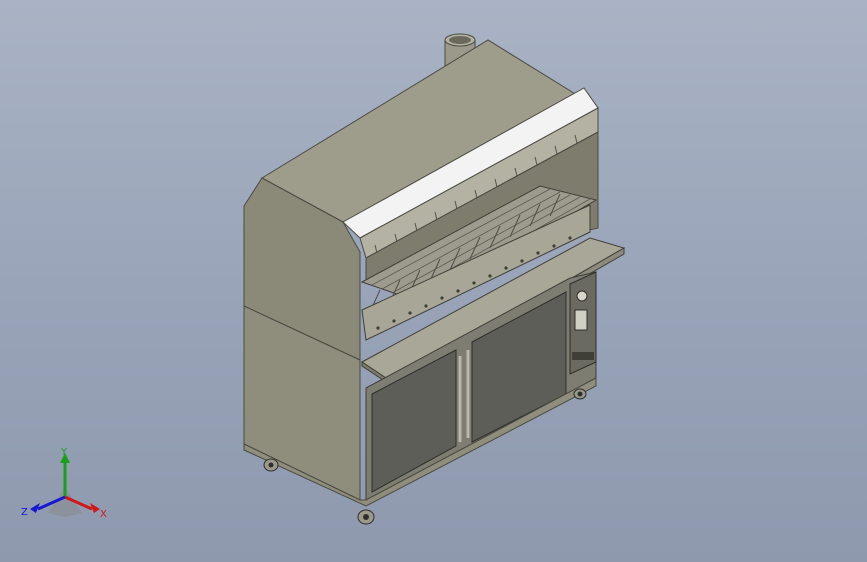  What do you see at coordinates (24, 512) in the screenshot?
I see `z-axis-label: Z` at bounding box center [24, 512].